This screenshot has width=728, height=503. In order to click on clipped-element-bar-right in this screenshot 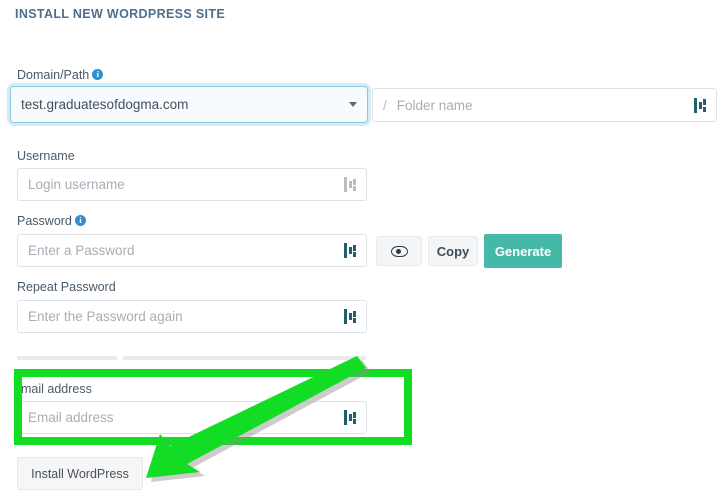, I will do `click(244, 358)`.